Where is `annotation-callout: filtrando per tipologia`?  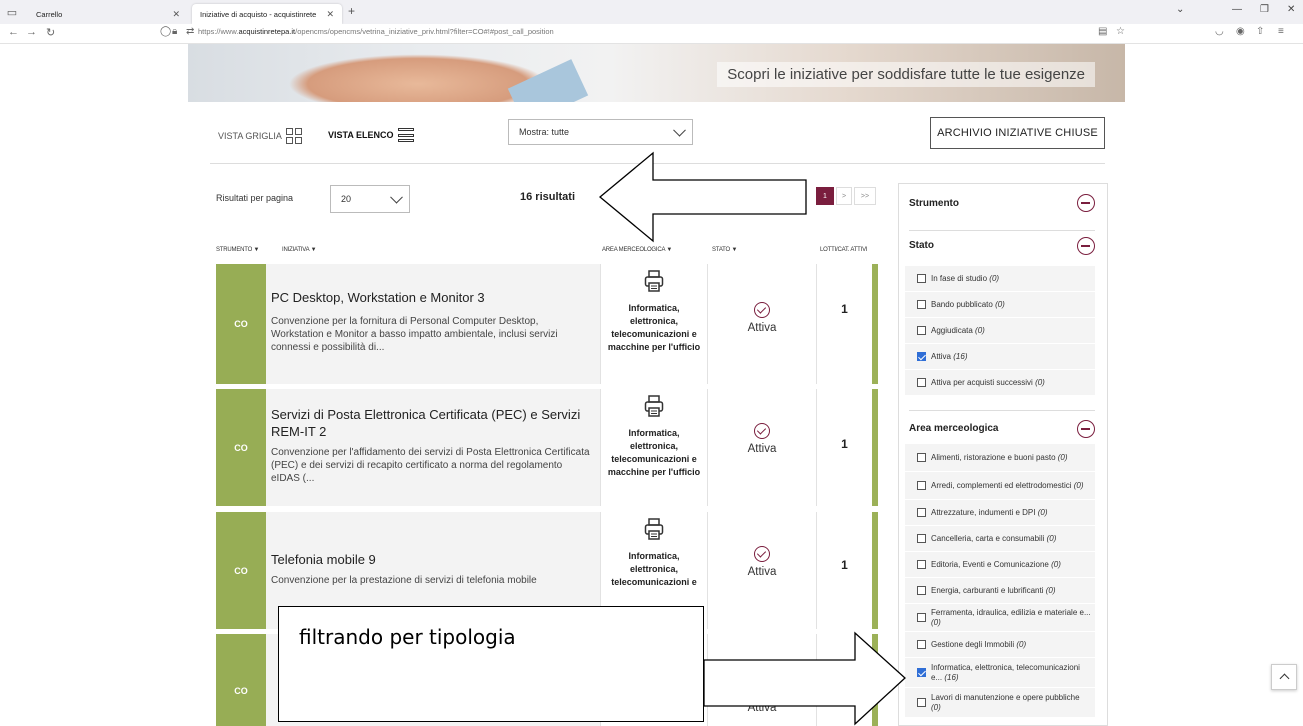
annotation-callout: filtrando per tipologia is located at coordinates (491, 664).